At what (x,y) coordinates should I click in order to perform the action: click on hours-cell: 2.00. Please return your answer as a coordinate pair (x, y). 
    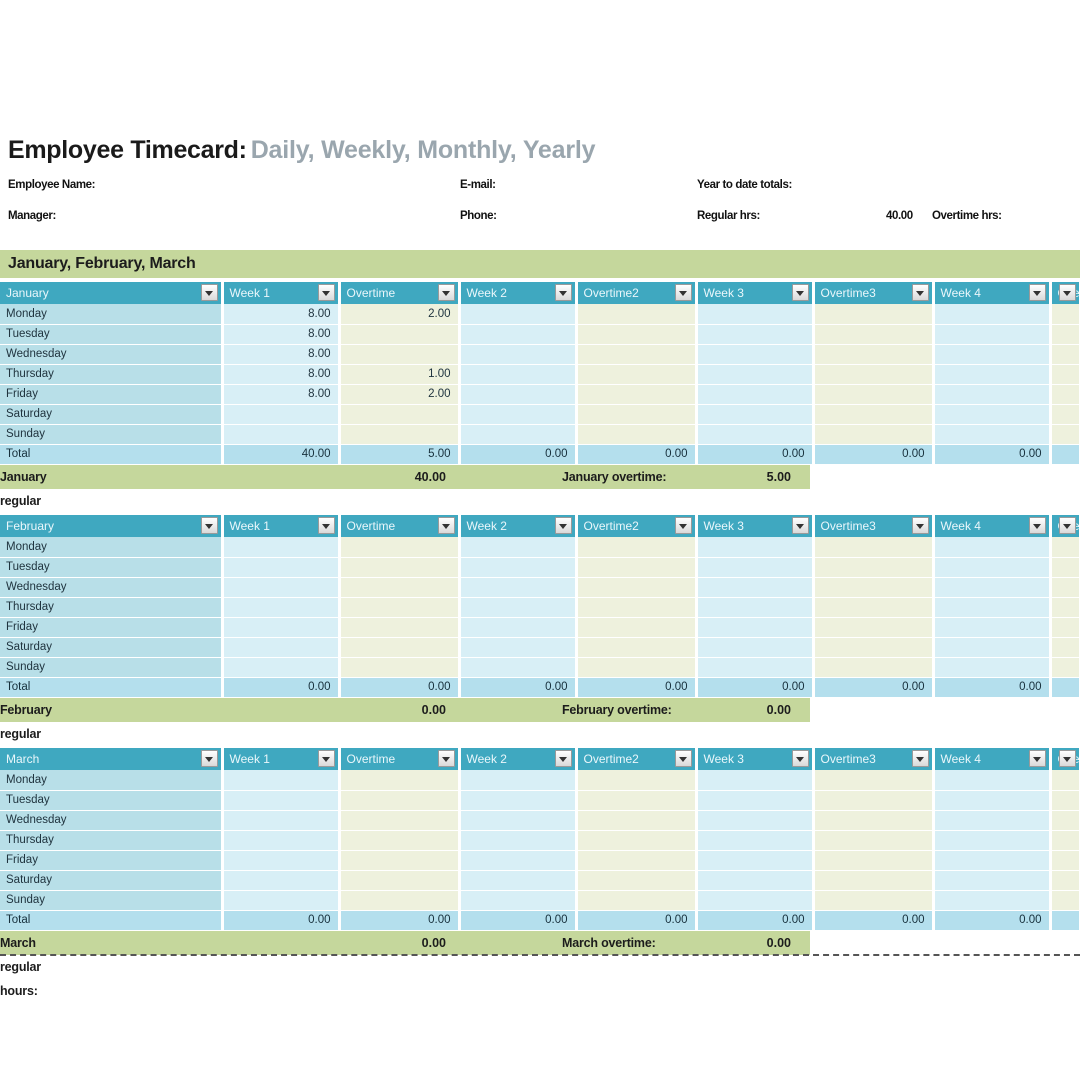
    Looking at the image, I should click on (400, 394).